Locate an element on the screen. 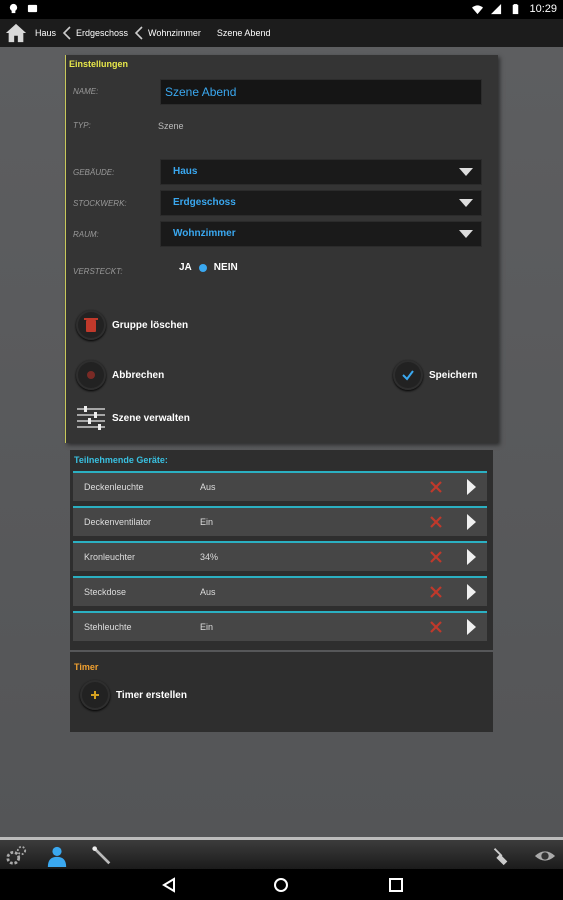  bottom-toolbar is located at coordinates (281, 853).